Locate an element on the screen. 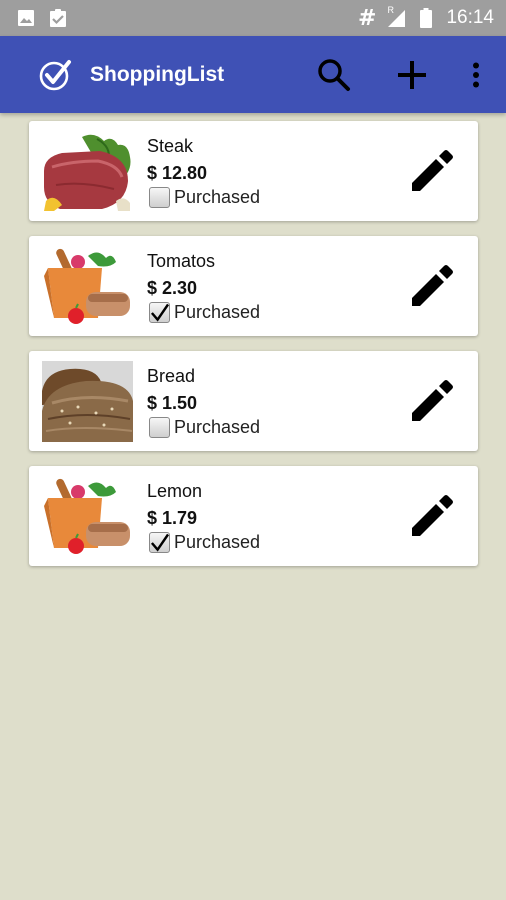 The image size is (506, 900). clock: 16:14 is located at coordinates (470, 17).